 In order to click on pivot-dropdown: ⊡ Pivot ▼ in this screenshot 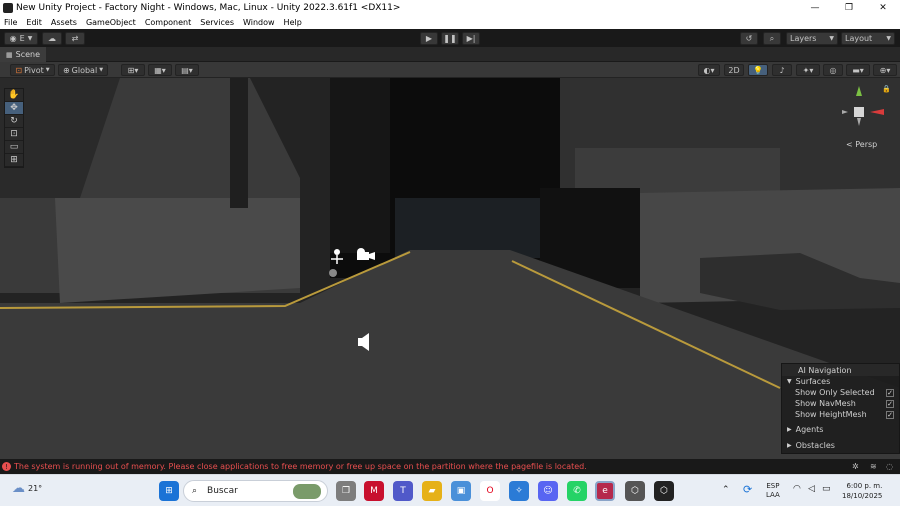, I will do `click(32, 70)`.